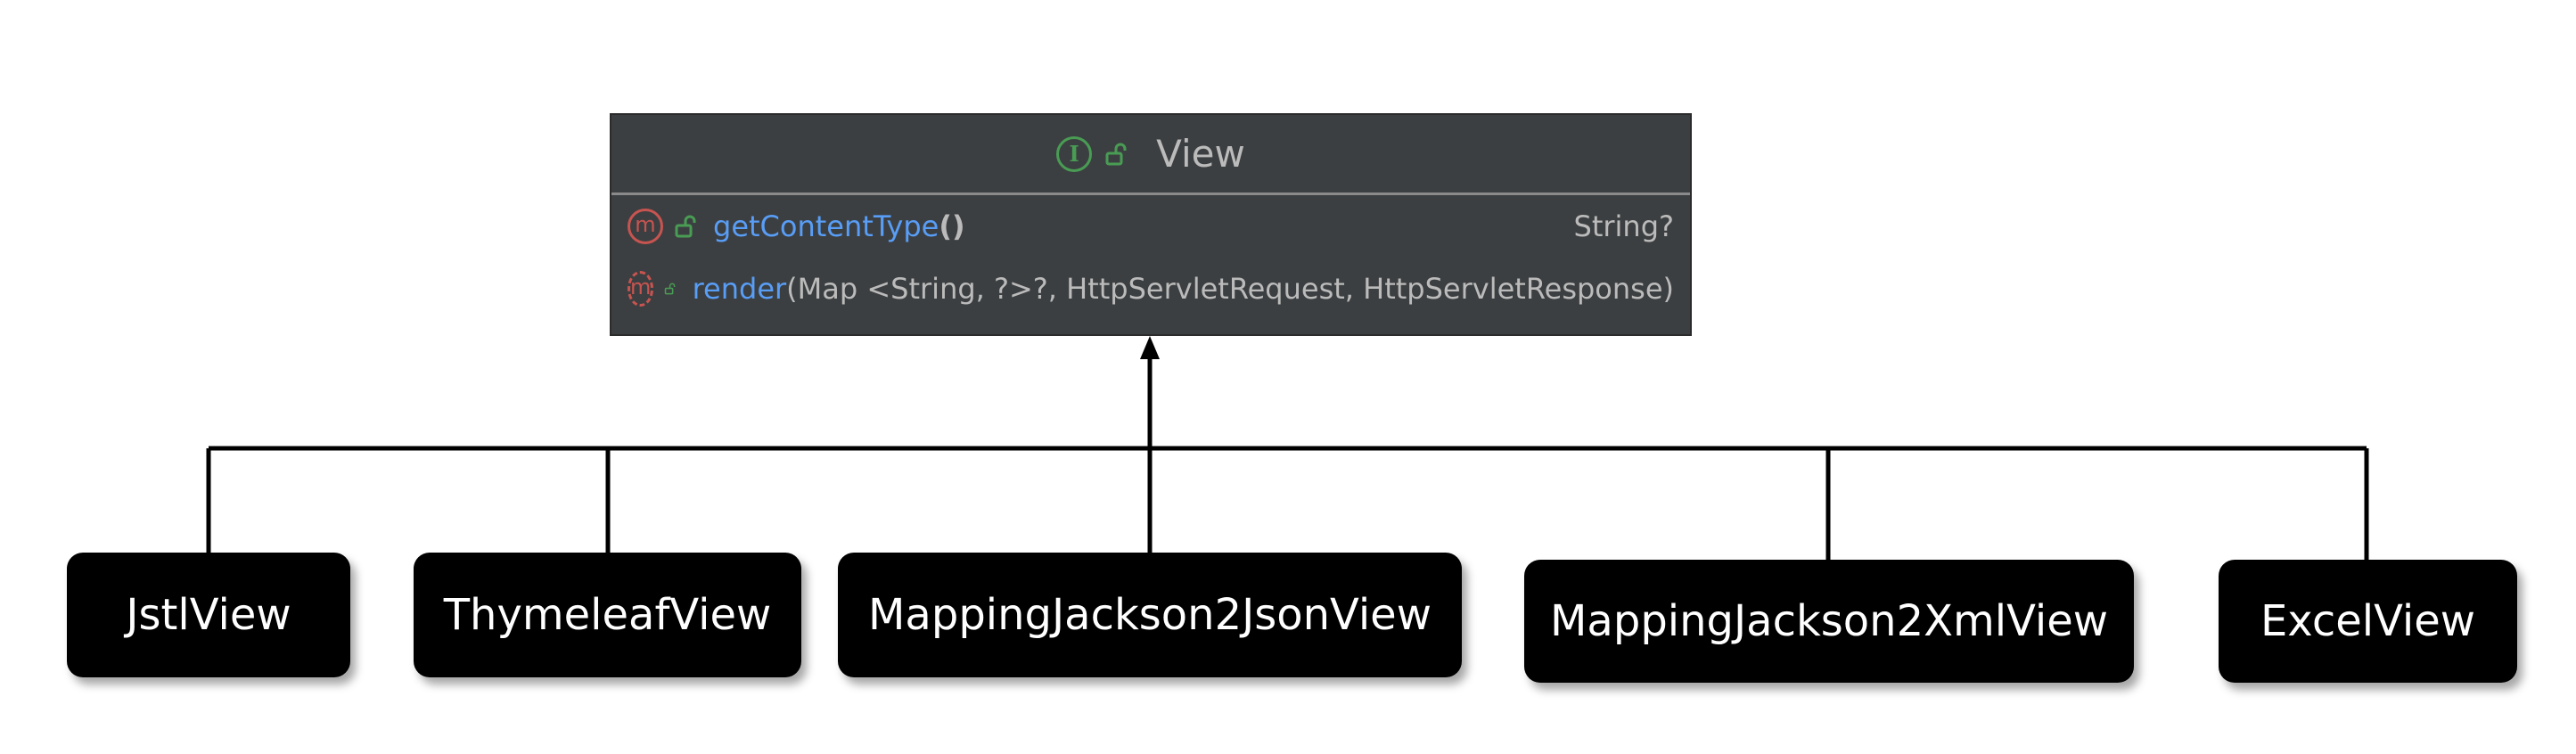 Image resolution: width=2576 pixels, height=754 pixels. I want to click on method-name: getContentType, so click(826, 226).